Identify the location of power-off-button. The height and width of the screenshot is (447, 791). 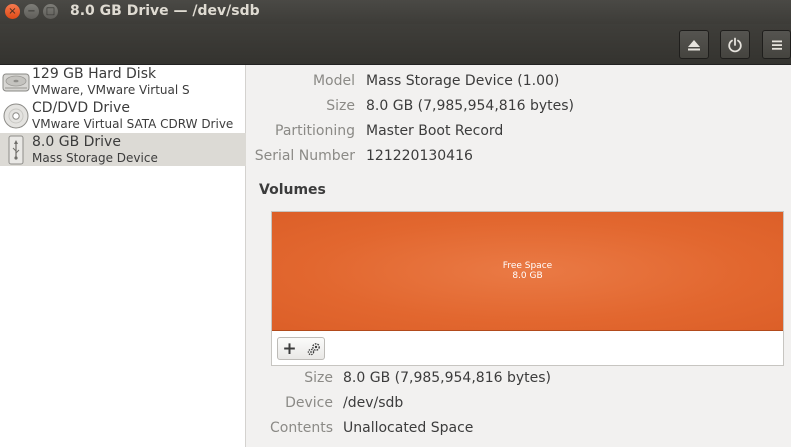
(735, 44).